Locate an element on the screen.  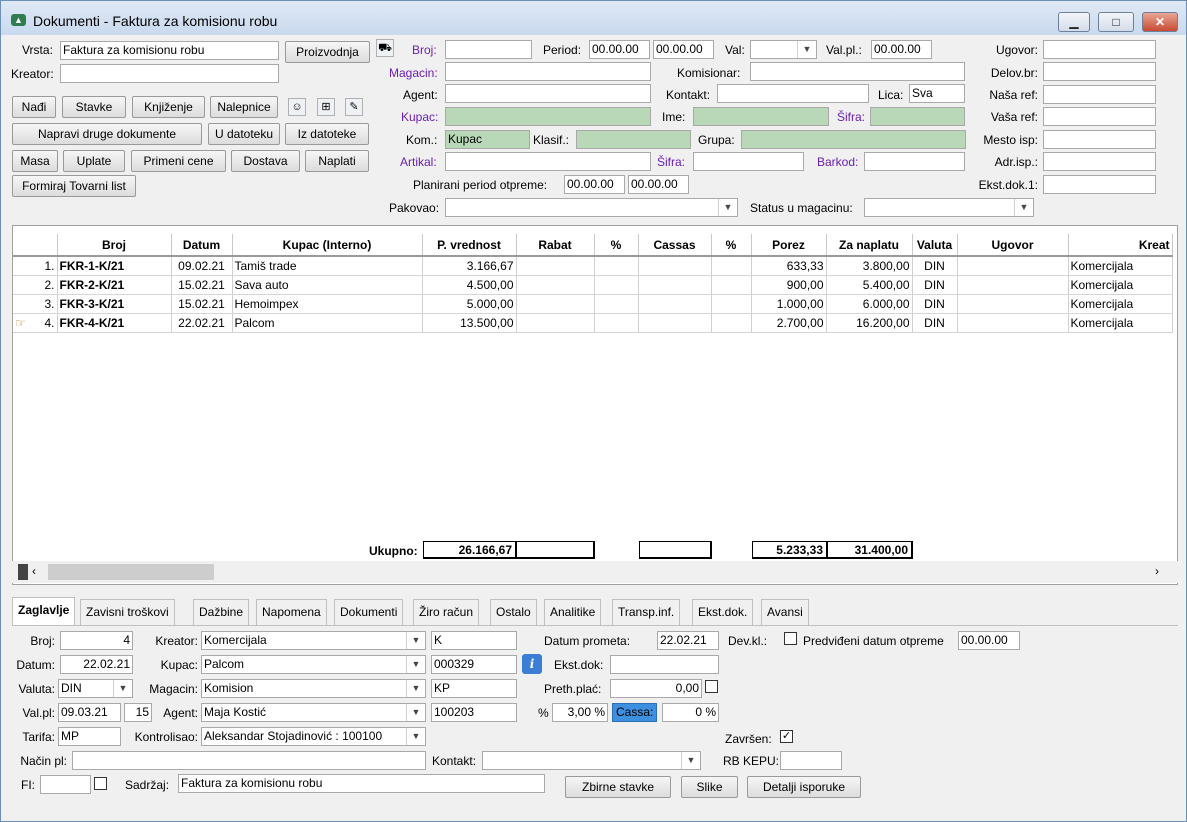
kreator-field is located at coordinates (169, 73).